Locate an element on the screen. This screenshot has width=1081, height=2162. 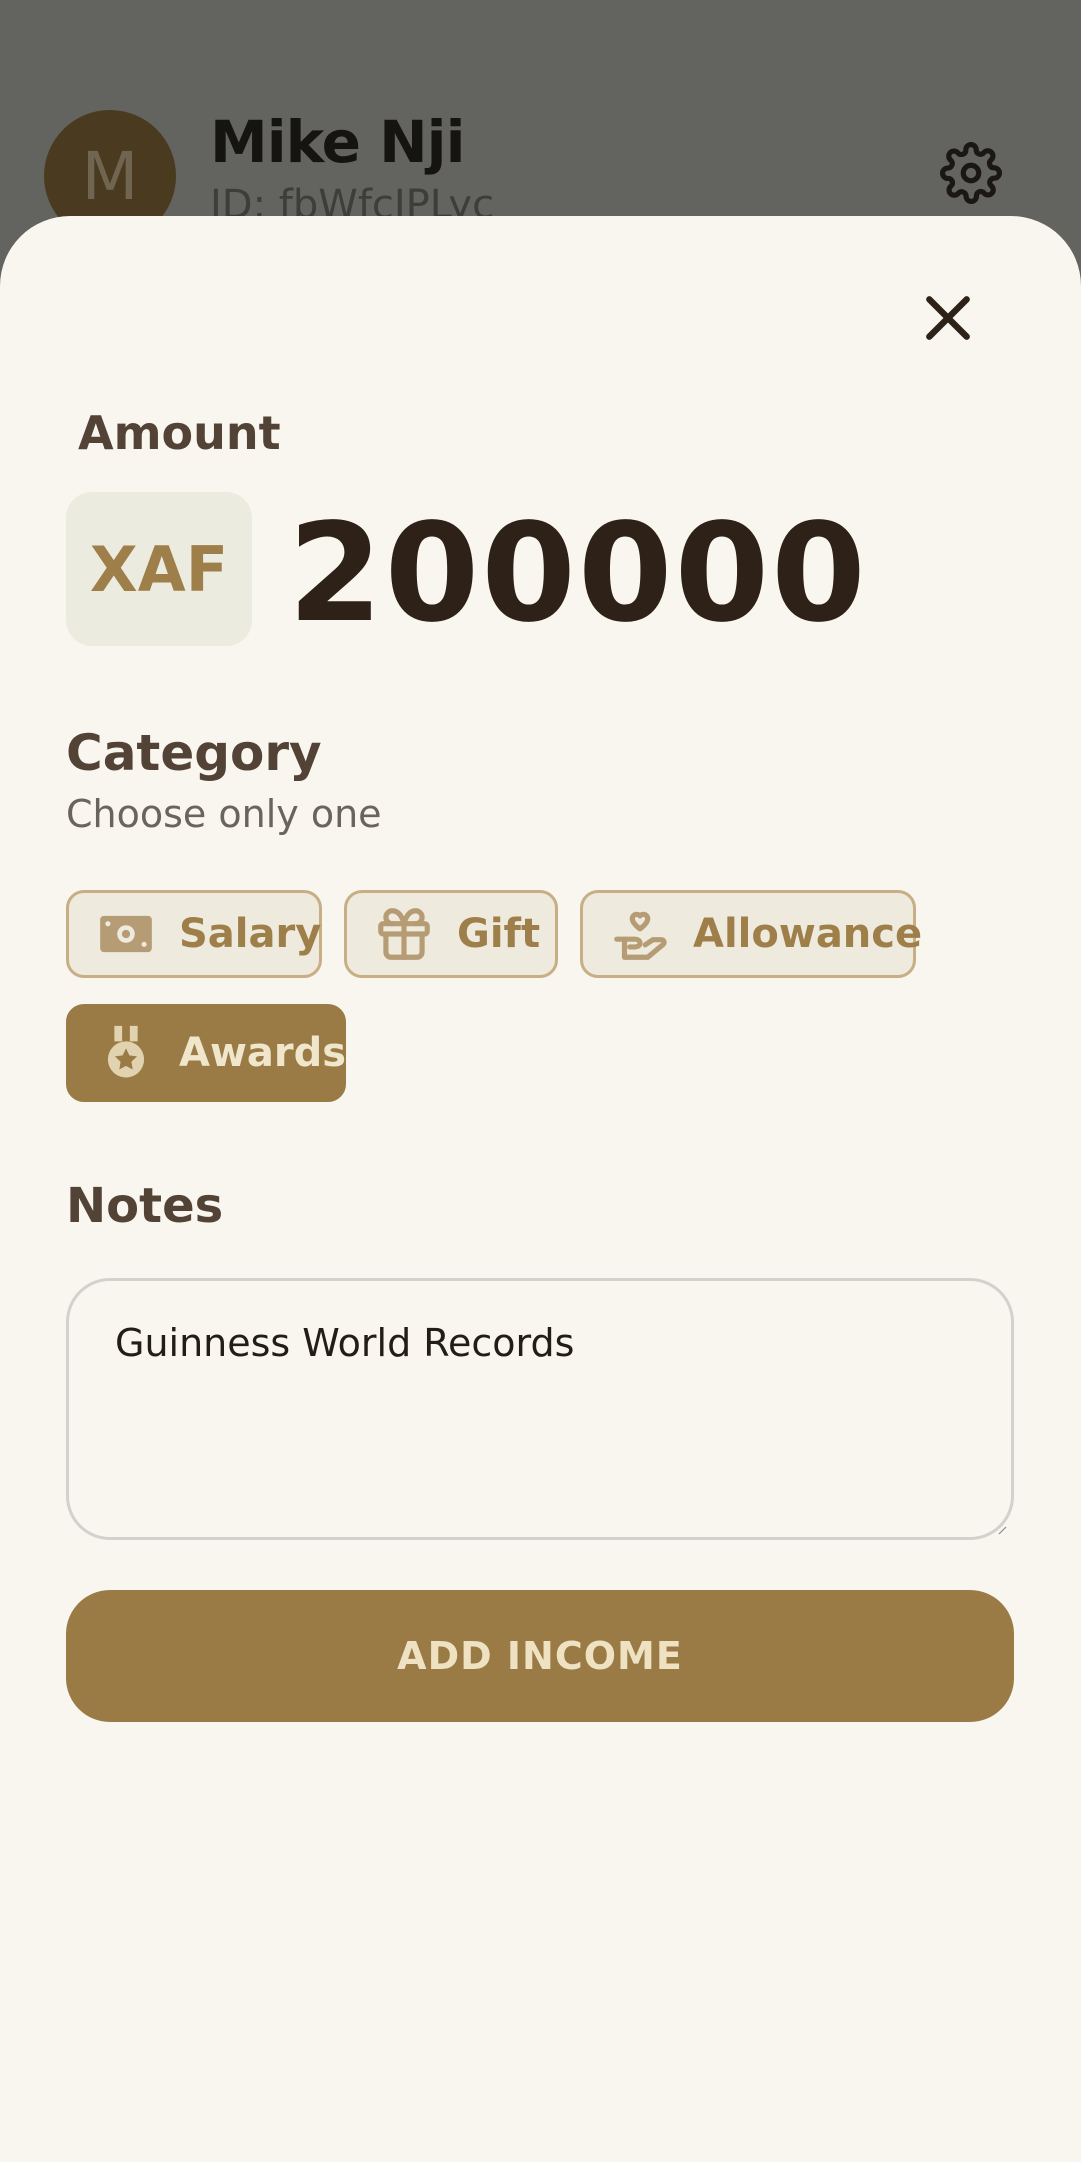
chip-label: Gift is located at coordinates (499, 934).